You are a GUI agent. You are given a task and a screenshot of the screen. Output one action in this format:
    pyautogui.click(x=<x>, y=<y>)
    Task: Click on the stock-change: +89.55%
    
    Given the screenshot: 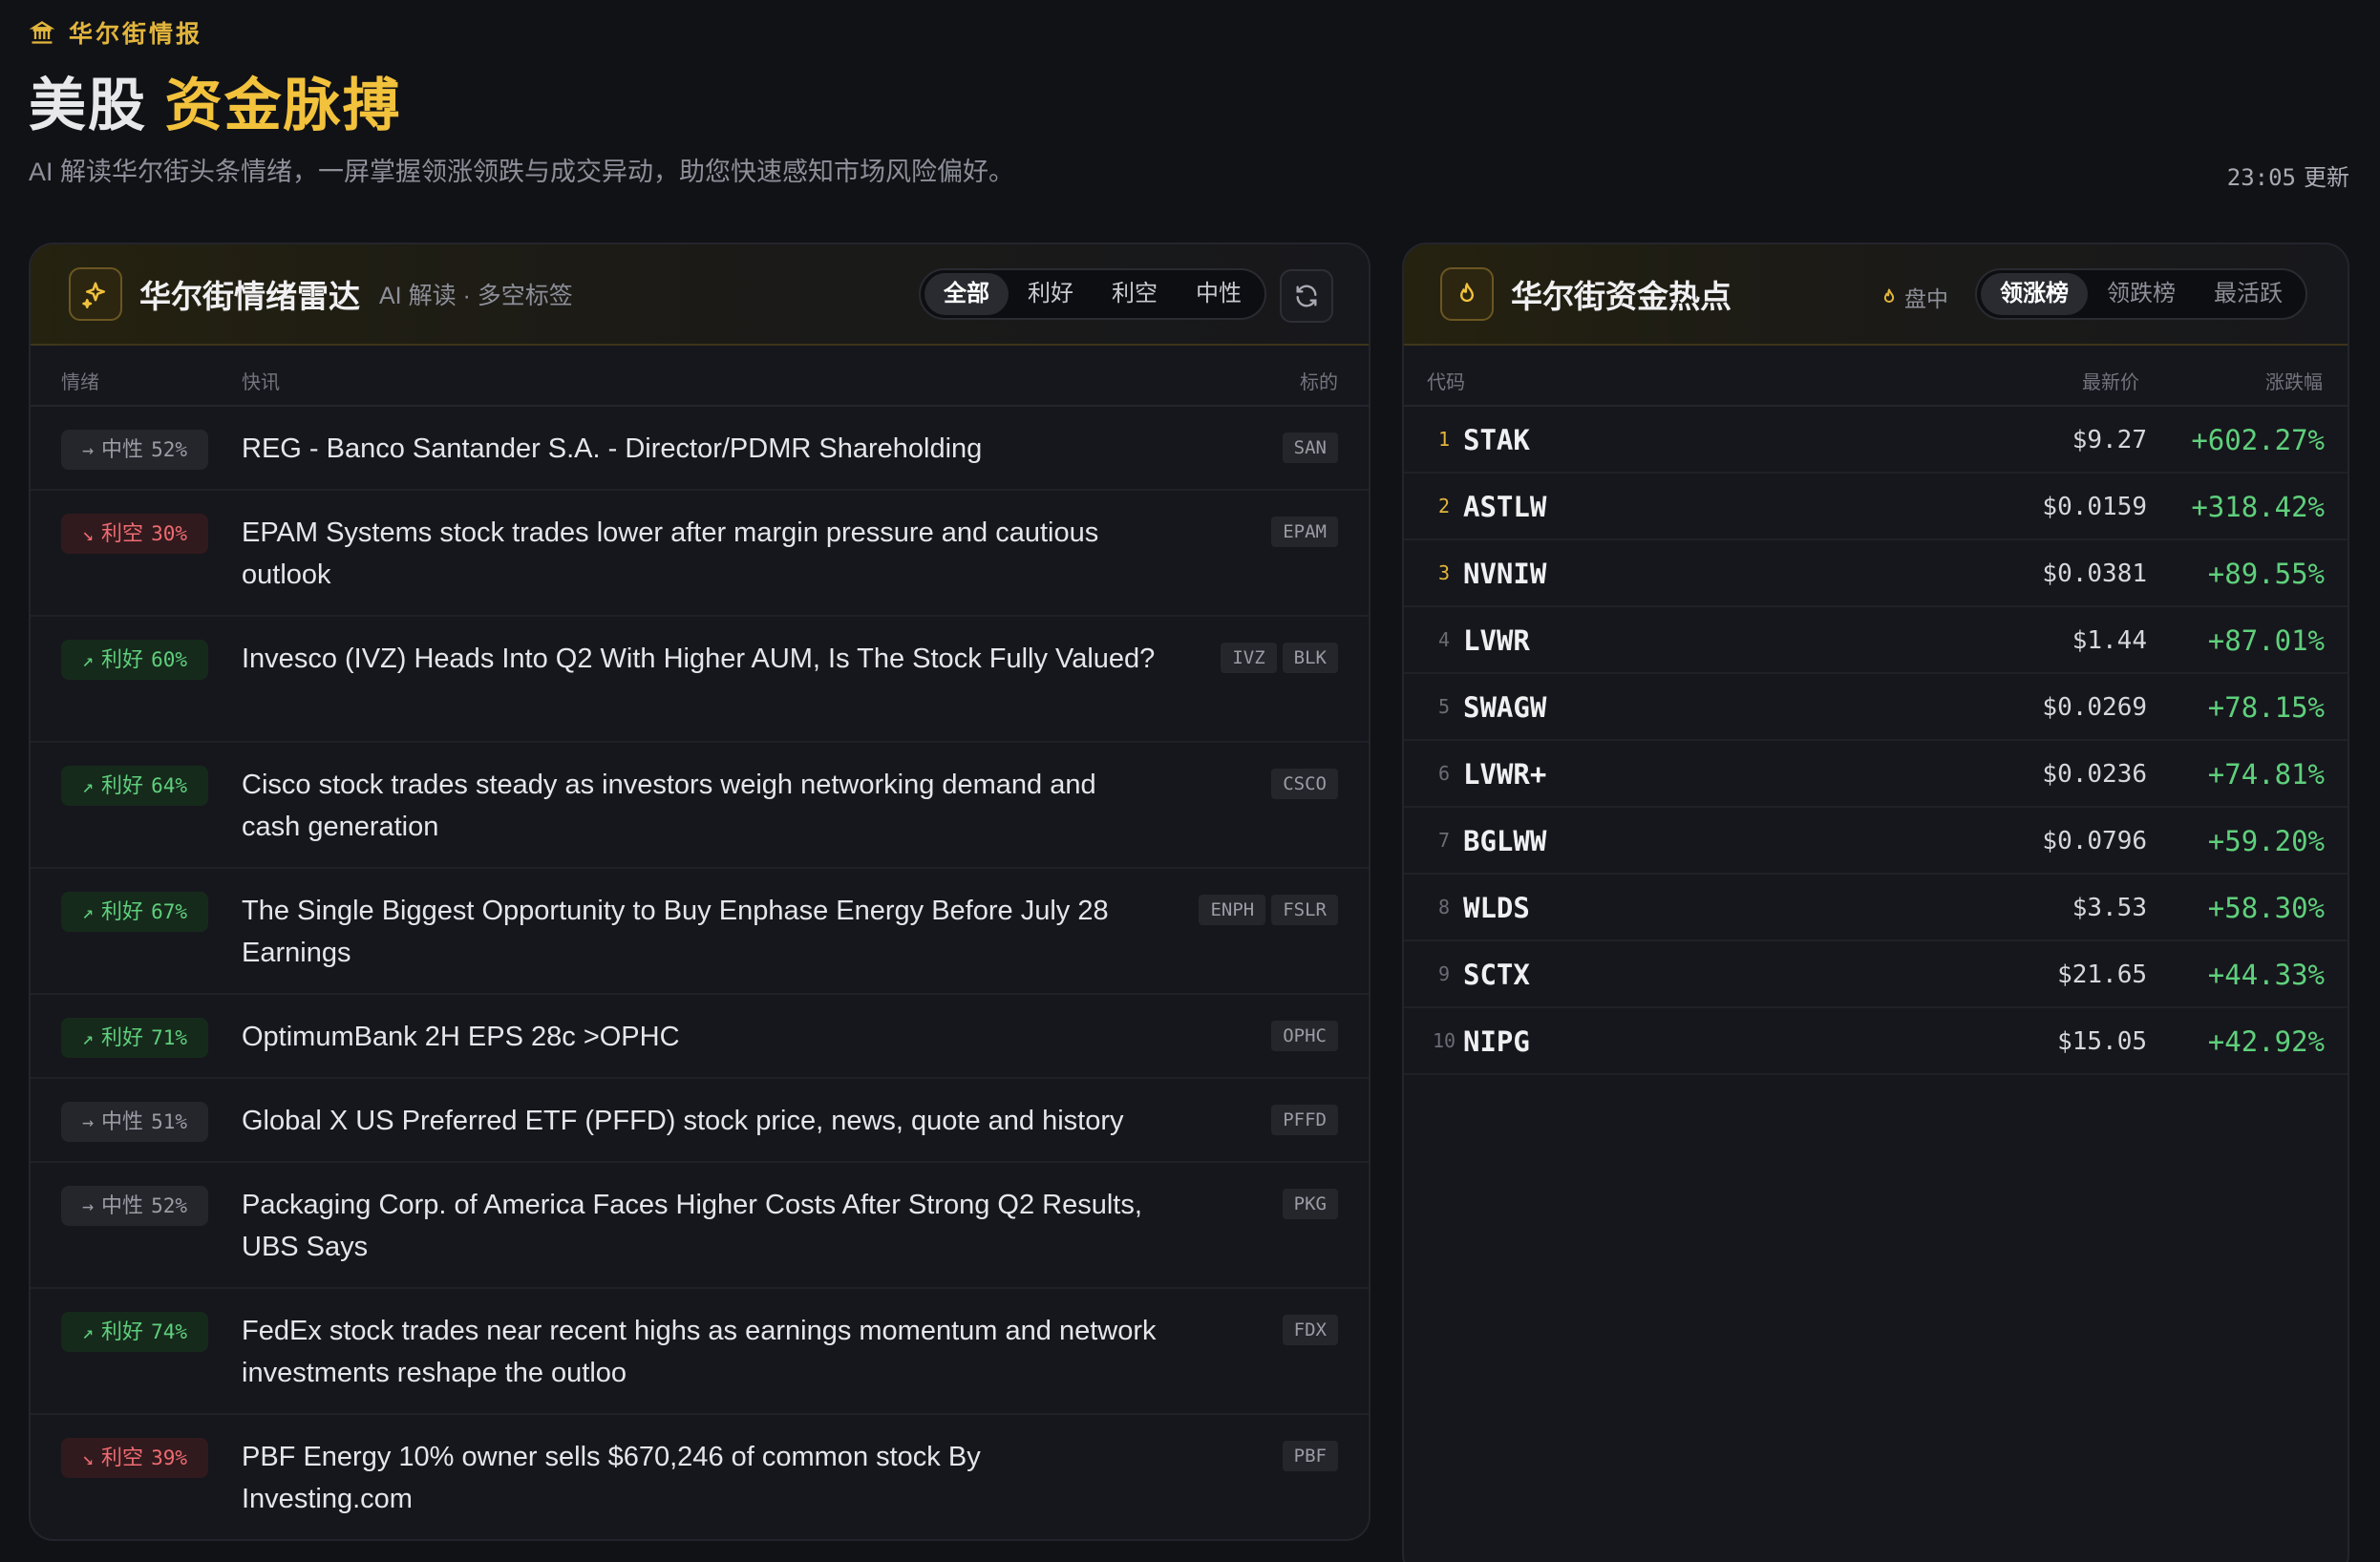 What is the action you would take?
    pyautogui.click(x=2266, y=574)
    